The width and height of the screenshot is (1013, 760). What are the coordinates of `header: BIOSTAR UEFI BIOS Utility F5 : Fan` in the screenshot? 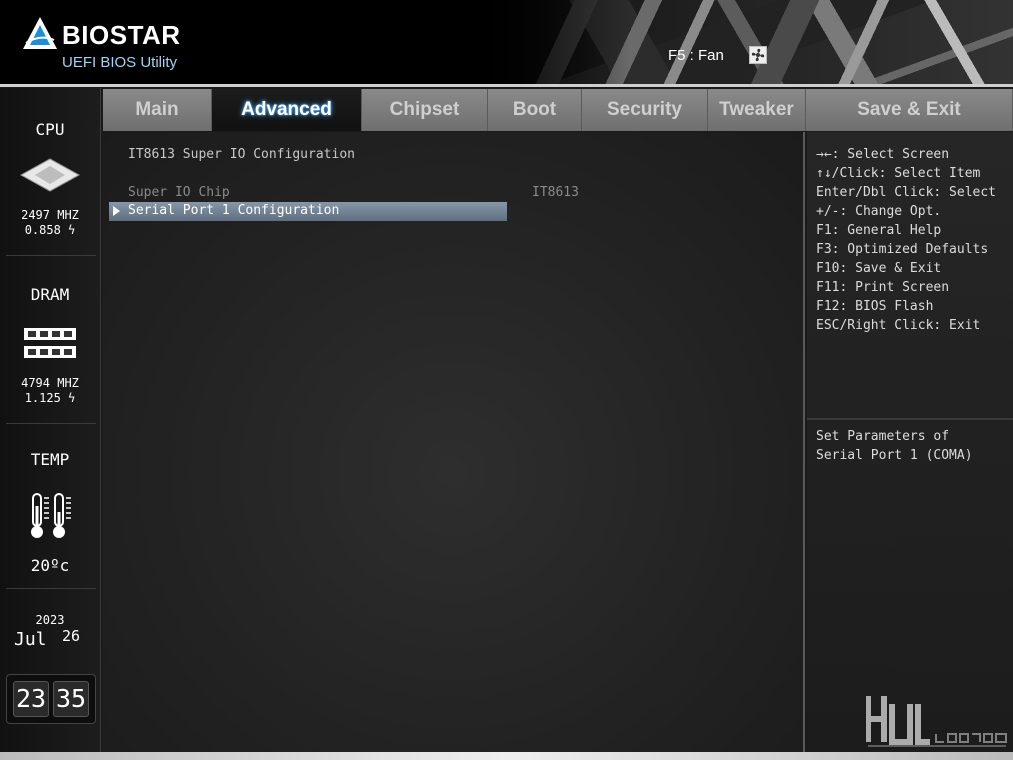 It's located at (506, 42).